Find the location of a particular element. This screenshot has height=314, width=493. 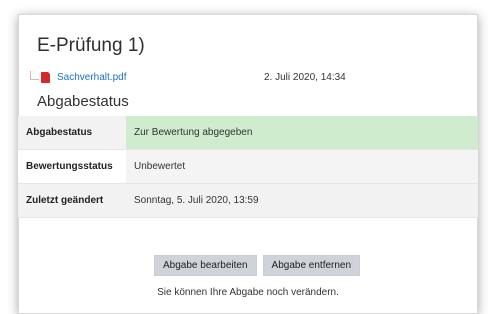

row-value: Unbewertet is located at coordinates (302, 166).